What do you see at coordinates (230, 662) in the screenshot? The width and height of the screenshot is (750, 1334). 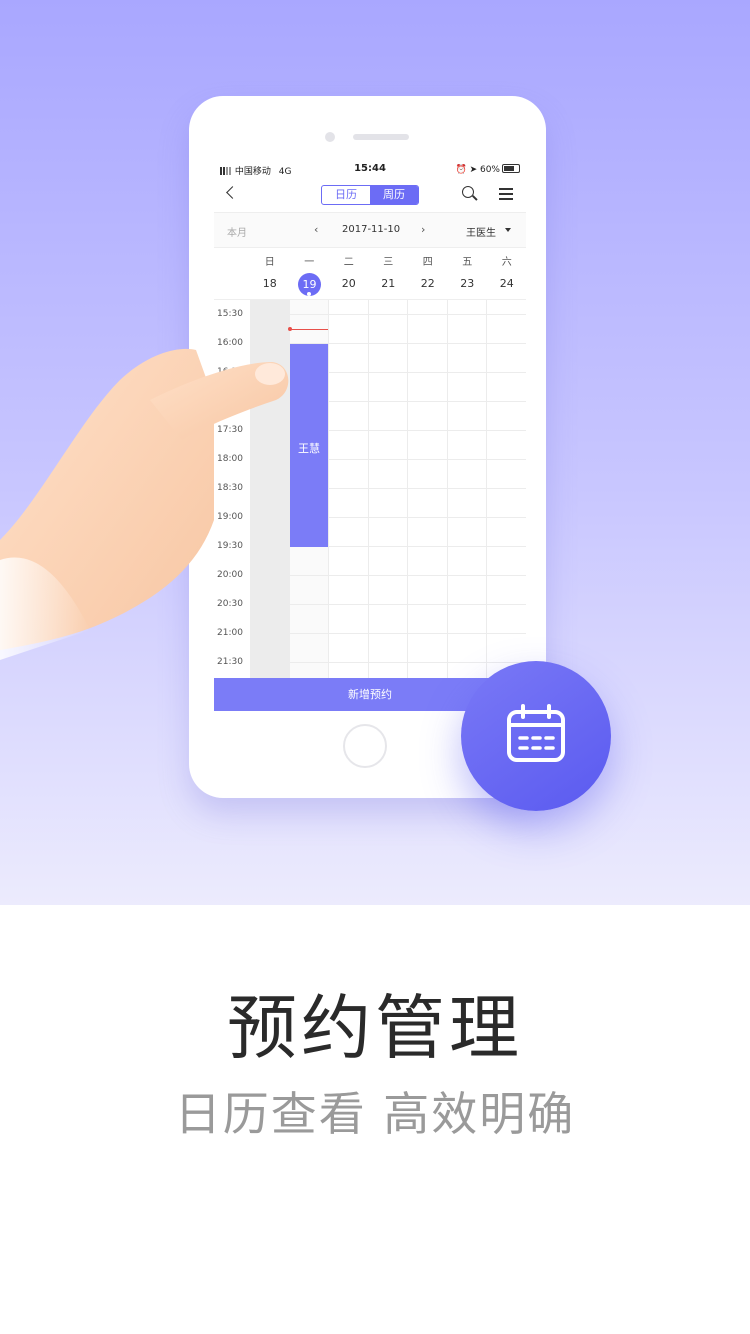 I see `time-label: 21:30` at bounding box center [230, 662].